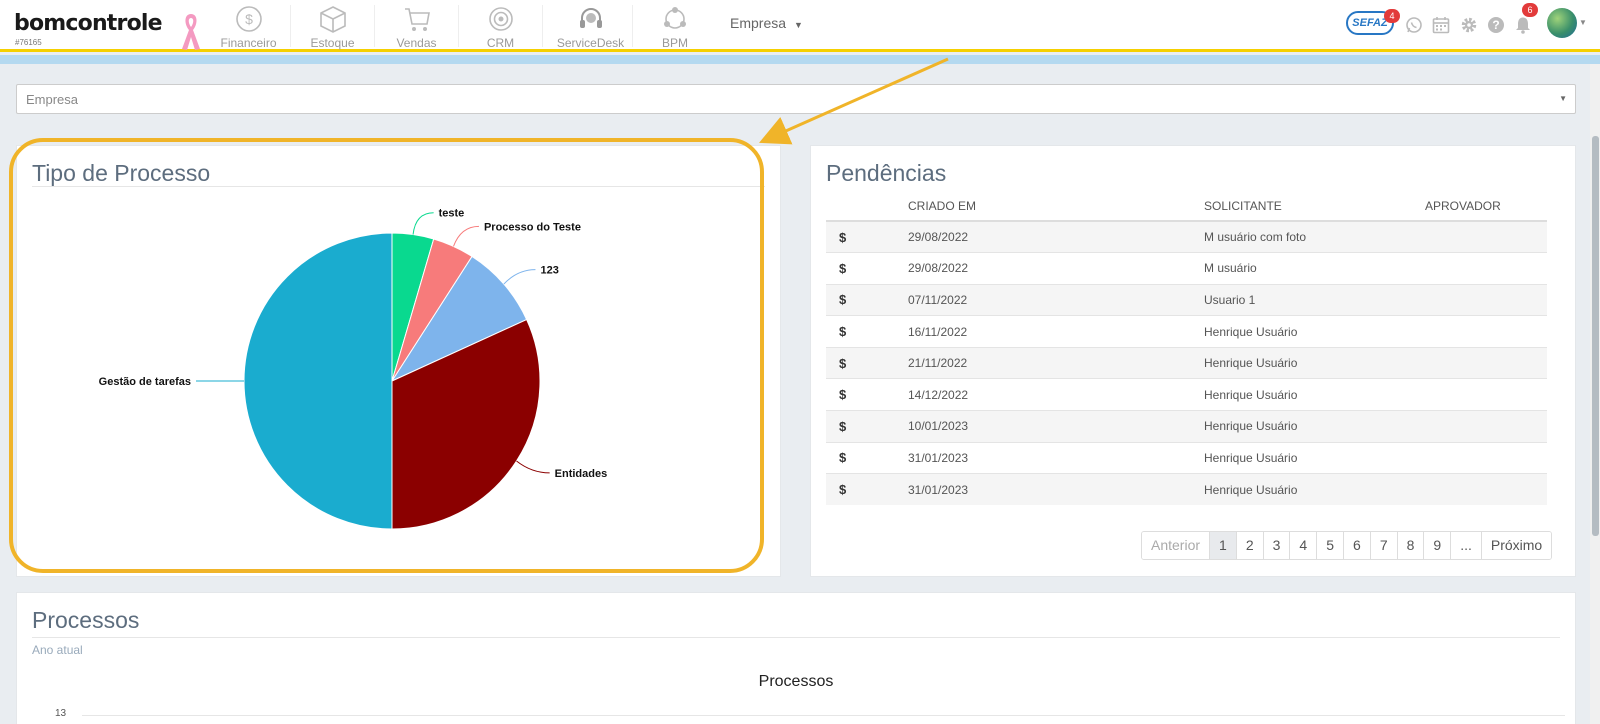 Image resolution: width=1600 pixels, height=724 pixels. What do you see at coordinates (1176, 545) in the screenshot?
I see `pagination-previous: Anterior` at bounding box center [1176, 545].